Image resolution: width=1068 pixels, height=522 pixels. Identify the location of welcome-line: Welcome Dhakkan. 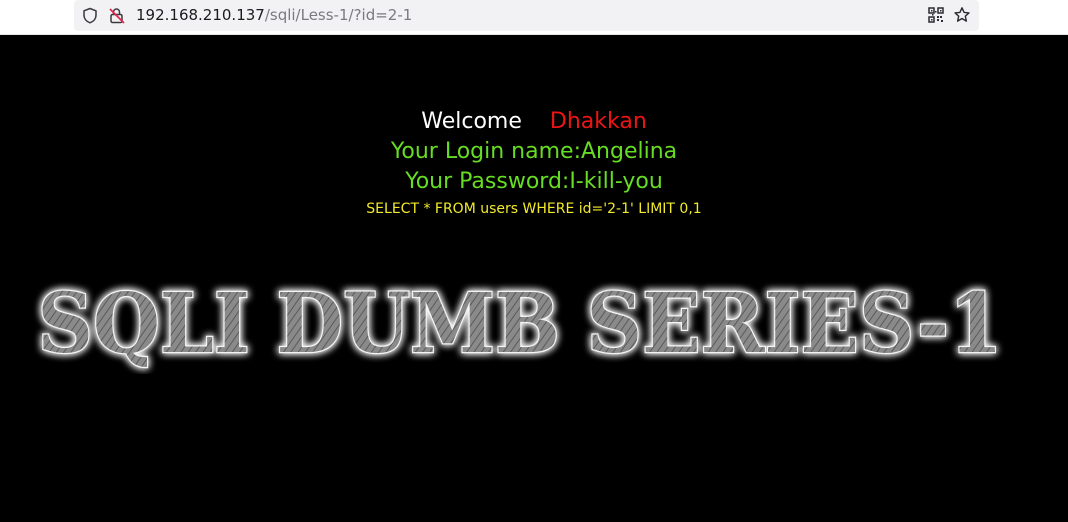
(534, 122).